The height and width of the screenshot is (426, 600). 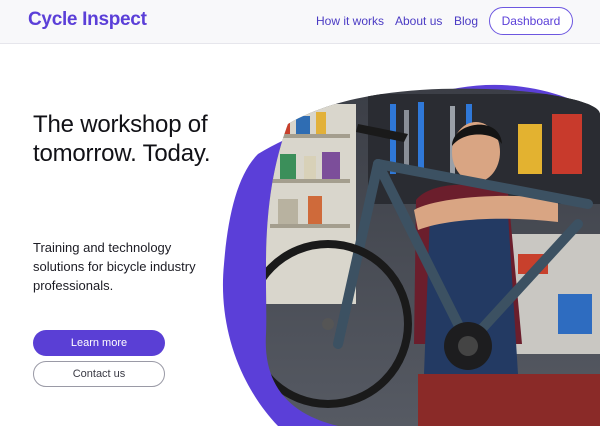 I want to click on learn-more-button: Learn more, so click(x=99, y=343).